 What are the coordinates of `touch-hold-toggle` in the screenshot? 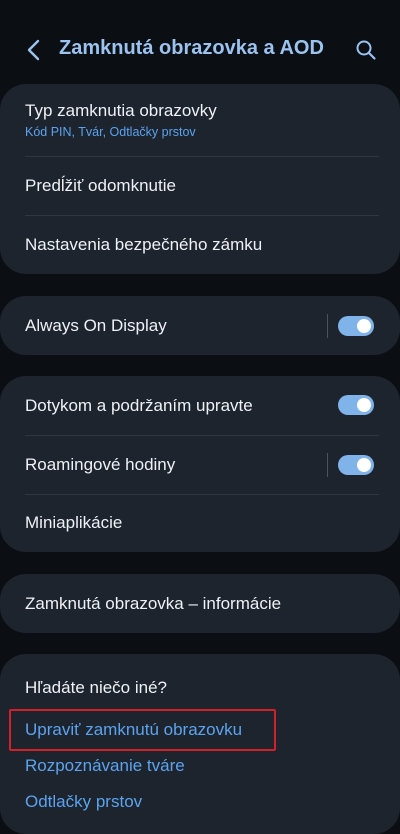 It's located at (356, 405).